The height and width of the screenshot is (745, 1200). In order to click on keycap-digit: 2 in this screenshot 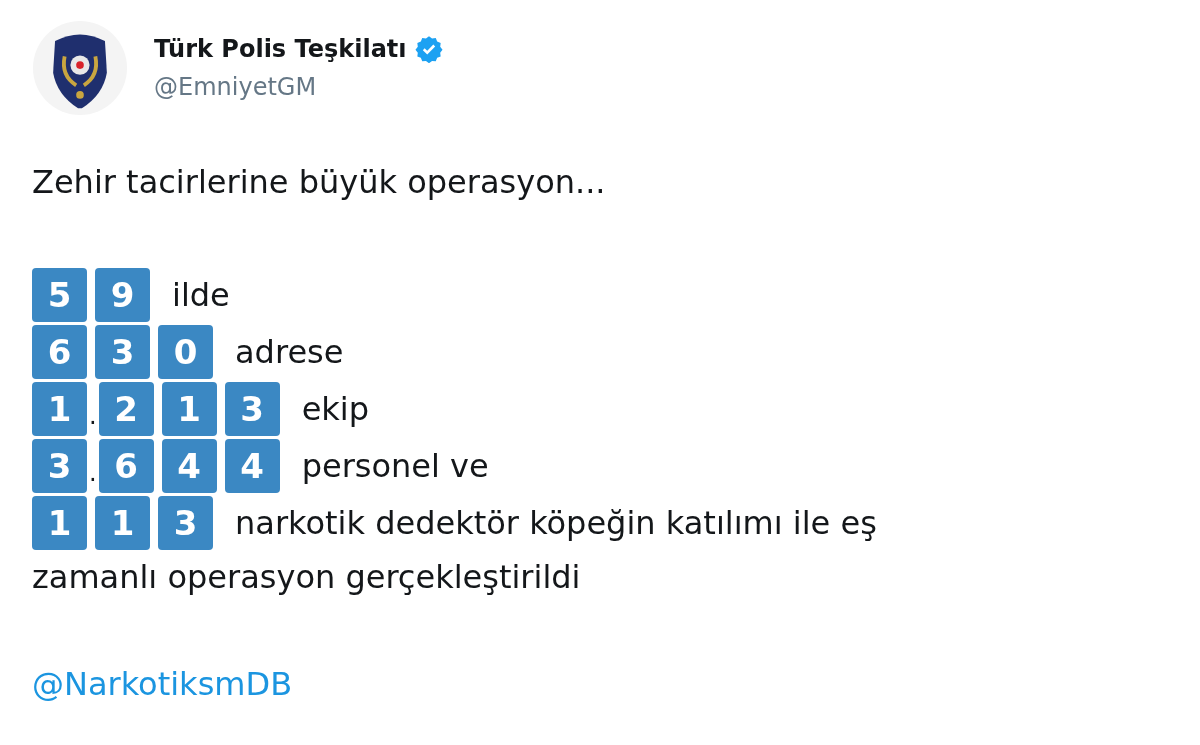, I will do `click(126, 409)`.